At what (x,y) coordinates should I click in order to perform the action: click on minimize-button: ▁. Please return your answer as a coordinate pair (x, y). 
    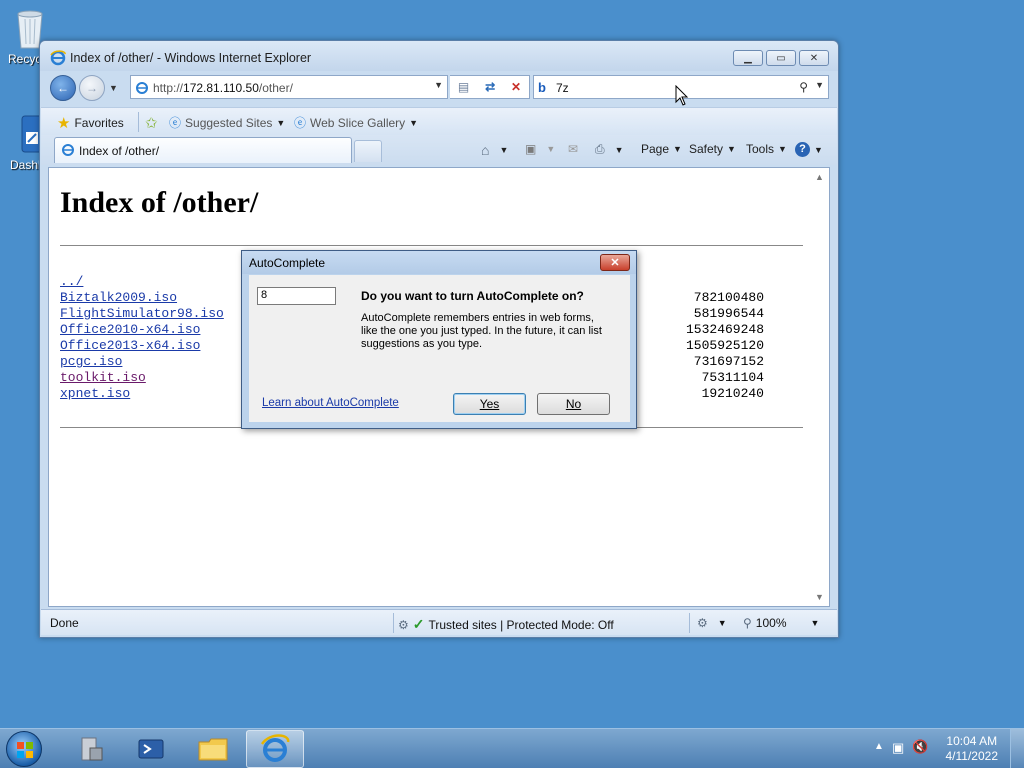
    Looking at the image, I should click on (748, 58).